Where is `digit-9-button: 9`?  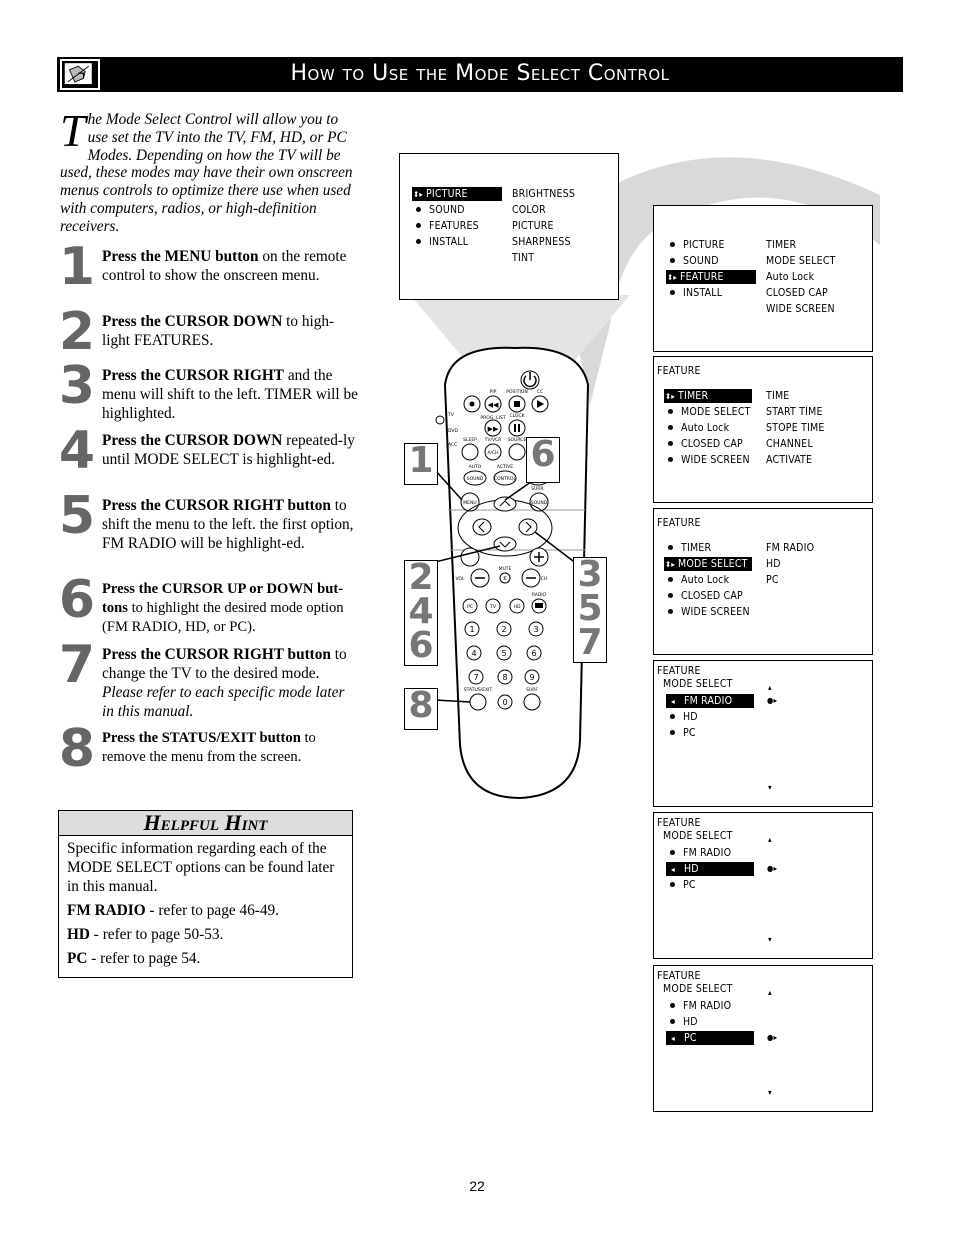 digit-9-button: 9 is located at coordinates (532, 677).